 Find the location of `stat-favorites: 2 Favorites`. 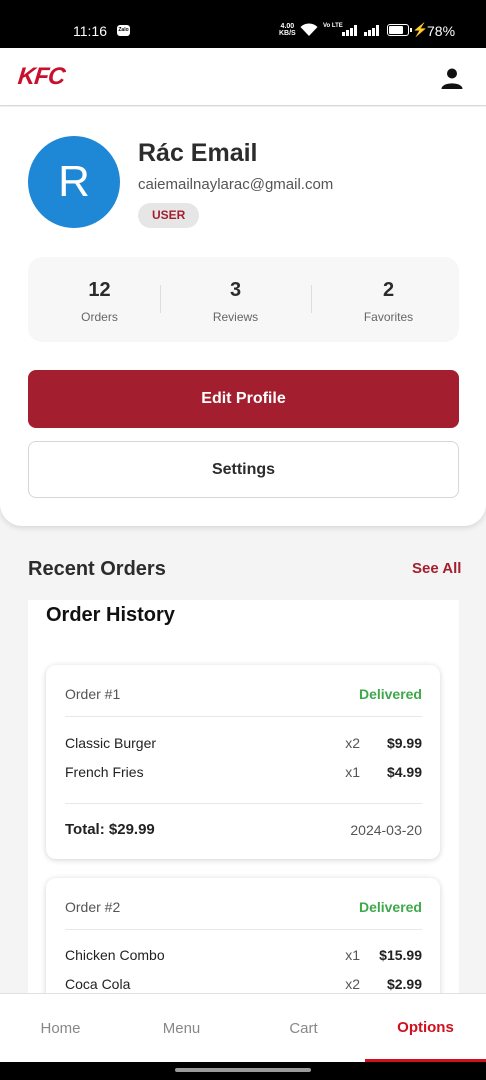

stat-favorites: 2 Favorites is located at coordinates (388, 299).